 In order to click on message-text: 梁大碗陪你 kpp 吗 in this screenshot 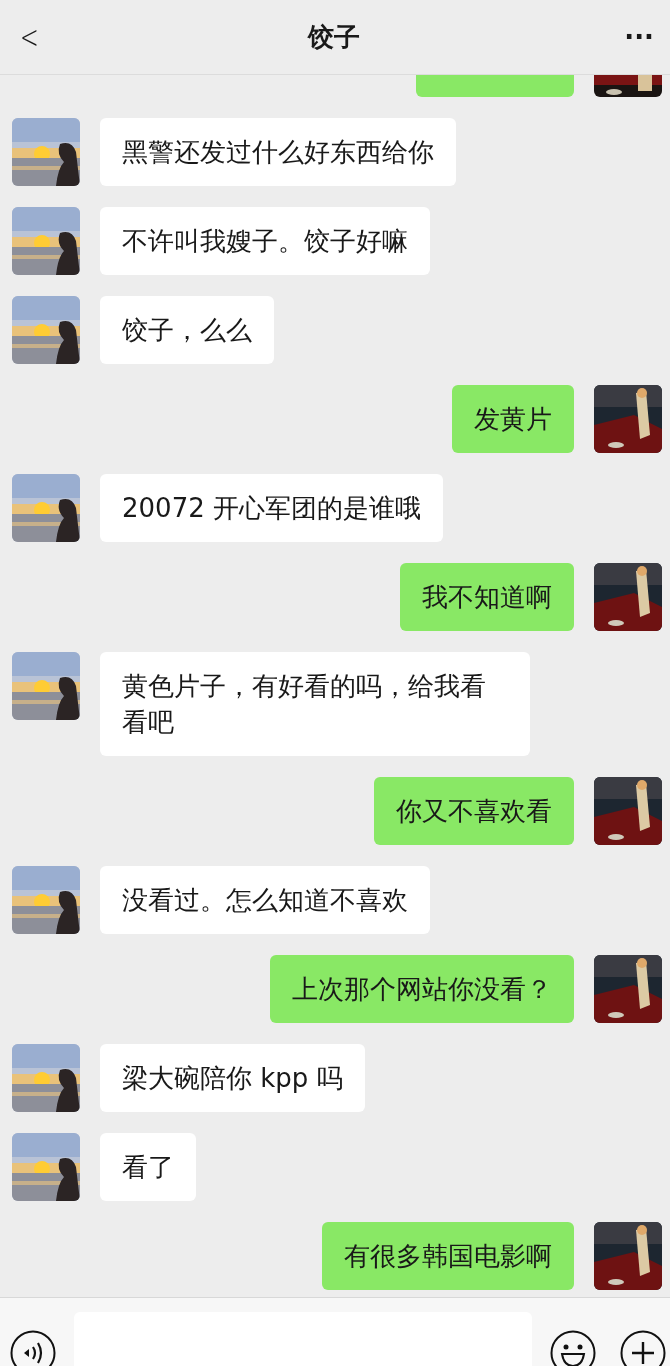, I will do `click(232, 1078)`.